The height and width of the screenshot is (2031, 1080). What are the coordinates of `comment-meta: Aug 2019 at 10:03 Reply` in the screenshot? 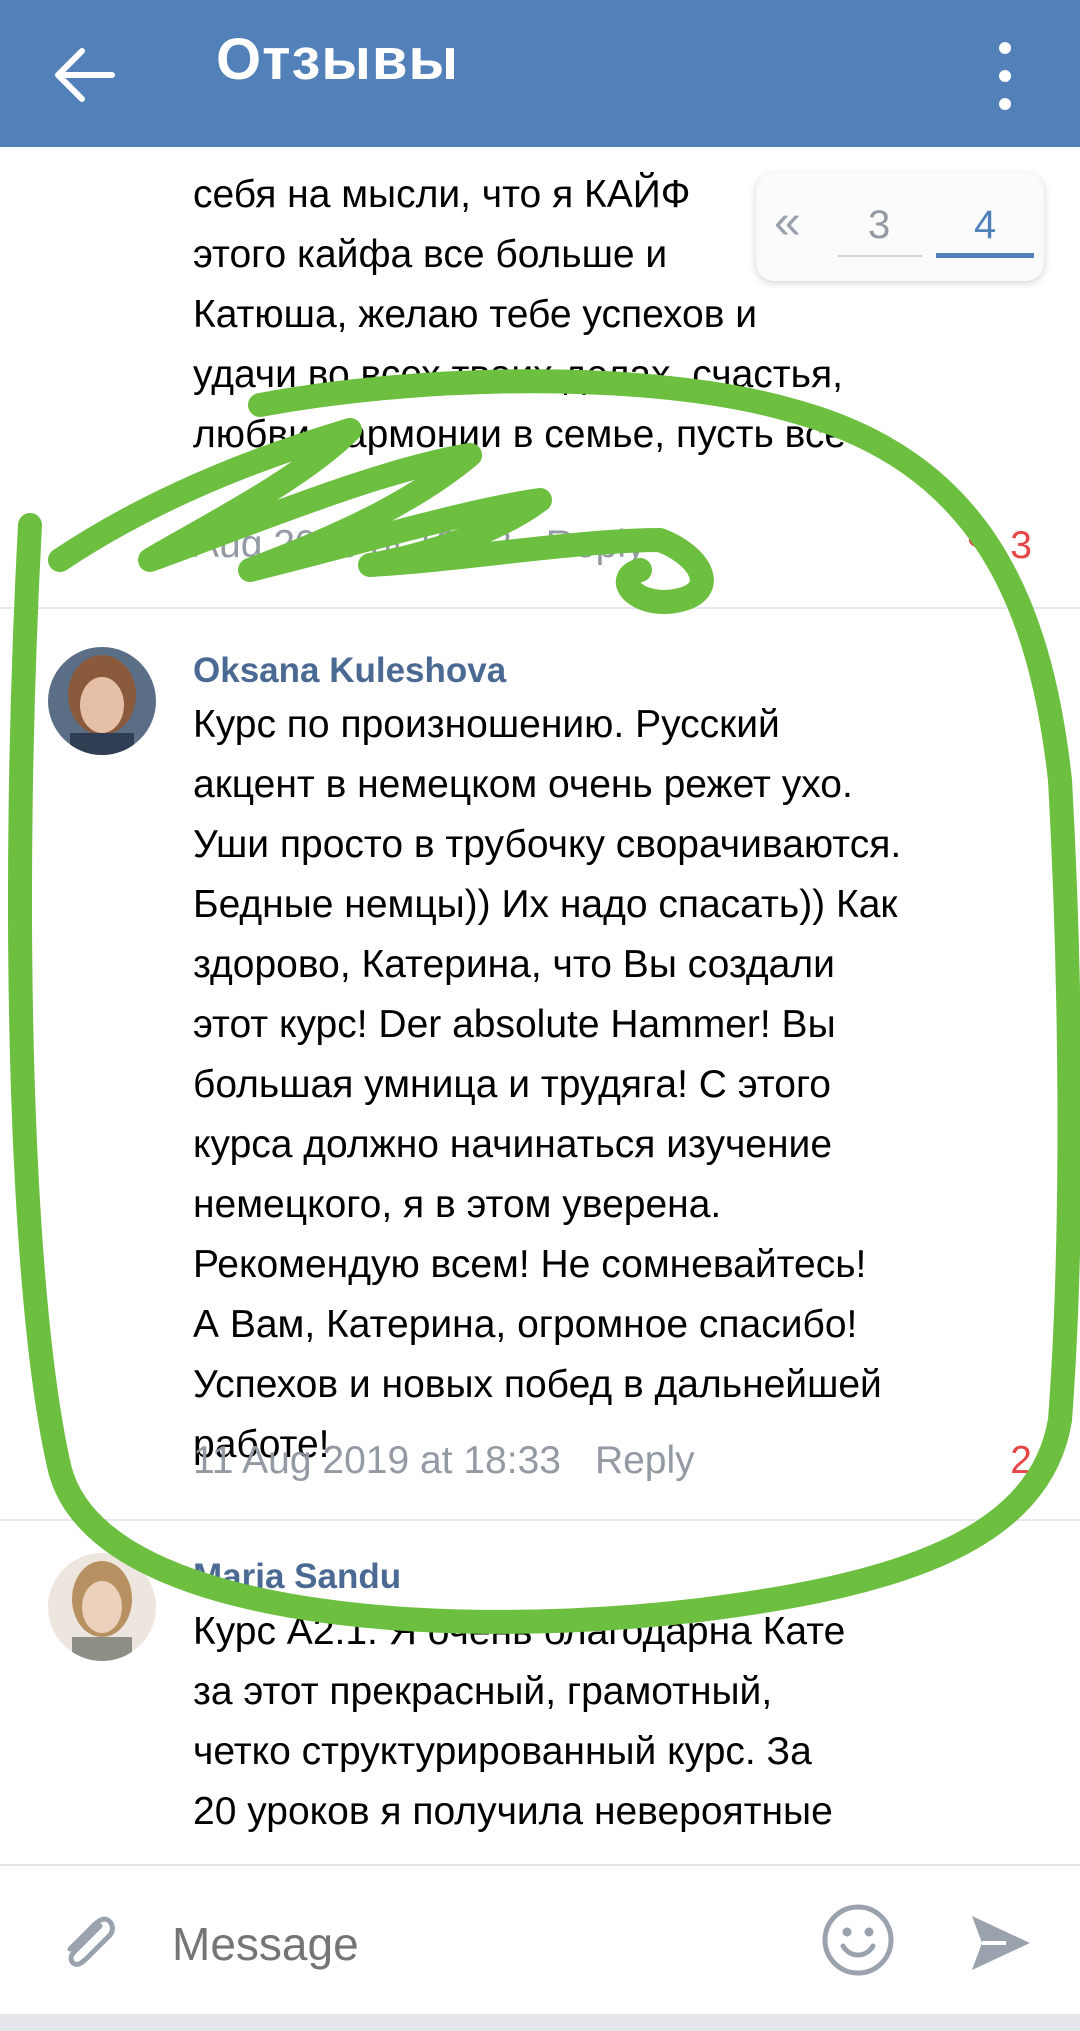 It's located at (419, 545).